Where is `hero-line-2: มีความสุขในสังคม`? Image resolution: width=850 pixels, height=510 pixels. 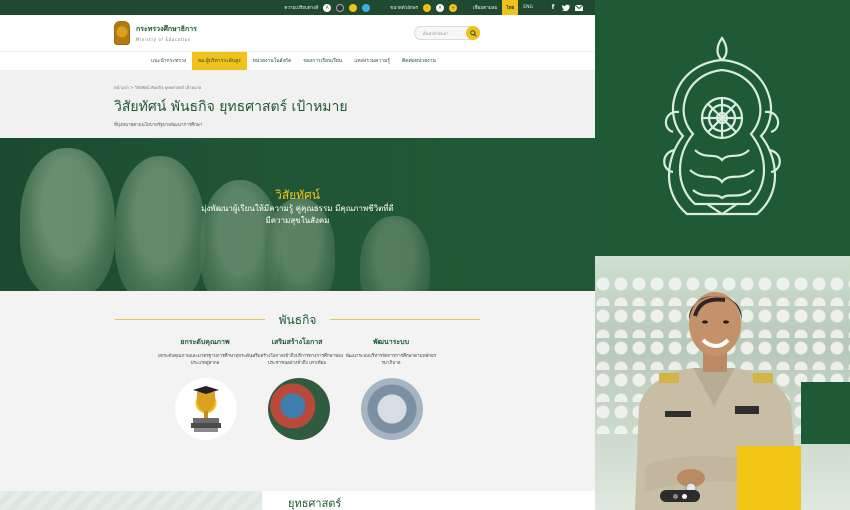
hero-line-2: มีความสุขในสังคม is located at coordinates (297, 220).